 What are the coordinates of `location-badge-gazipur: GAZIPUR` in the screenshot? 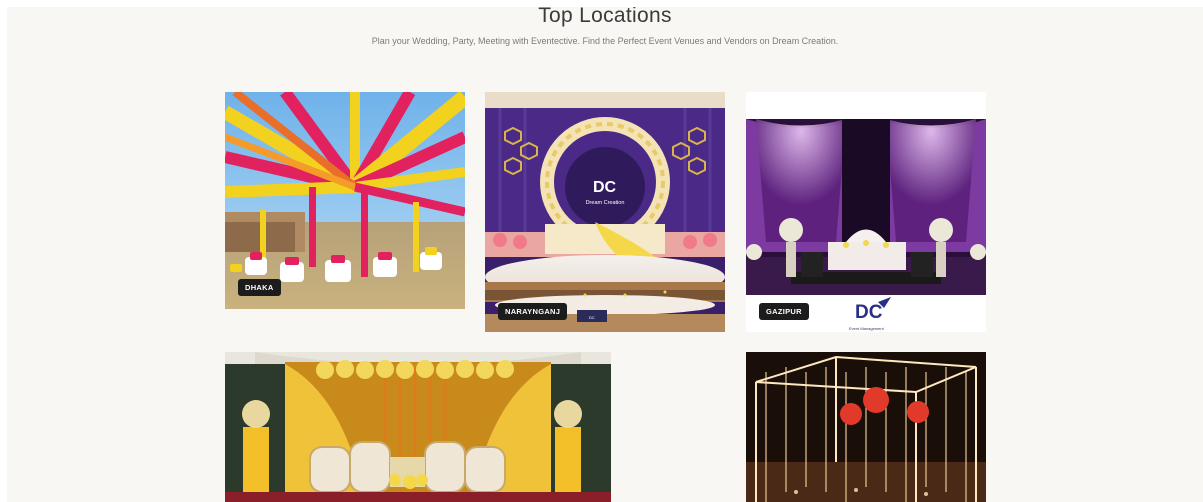 It's located at (784, 311).